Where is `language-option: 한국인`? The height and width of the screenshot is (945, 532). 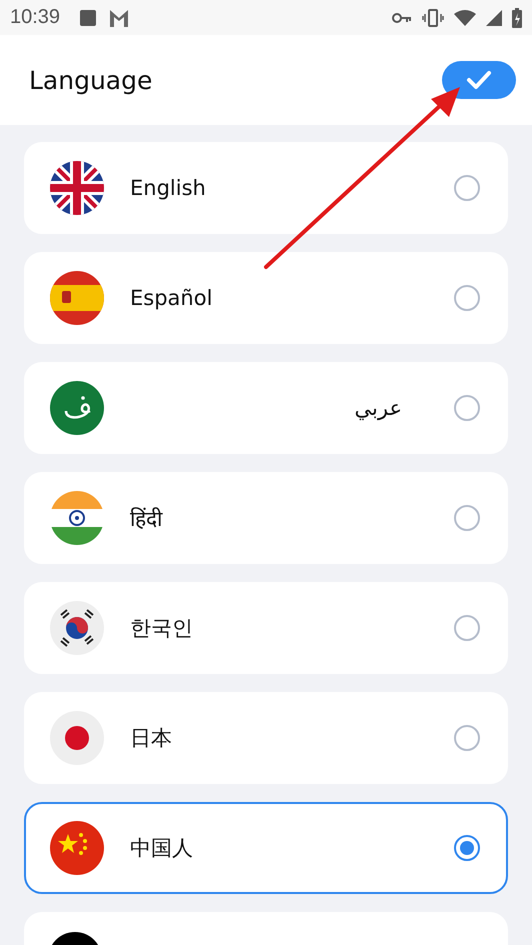
language-option: 한국인 is located at coordinates (266, 628).